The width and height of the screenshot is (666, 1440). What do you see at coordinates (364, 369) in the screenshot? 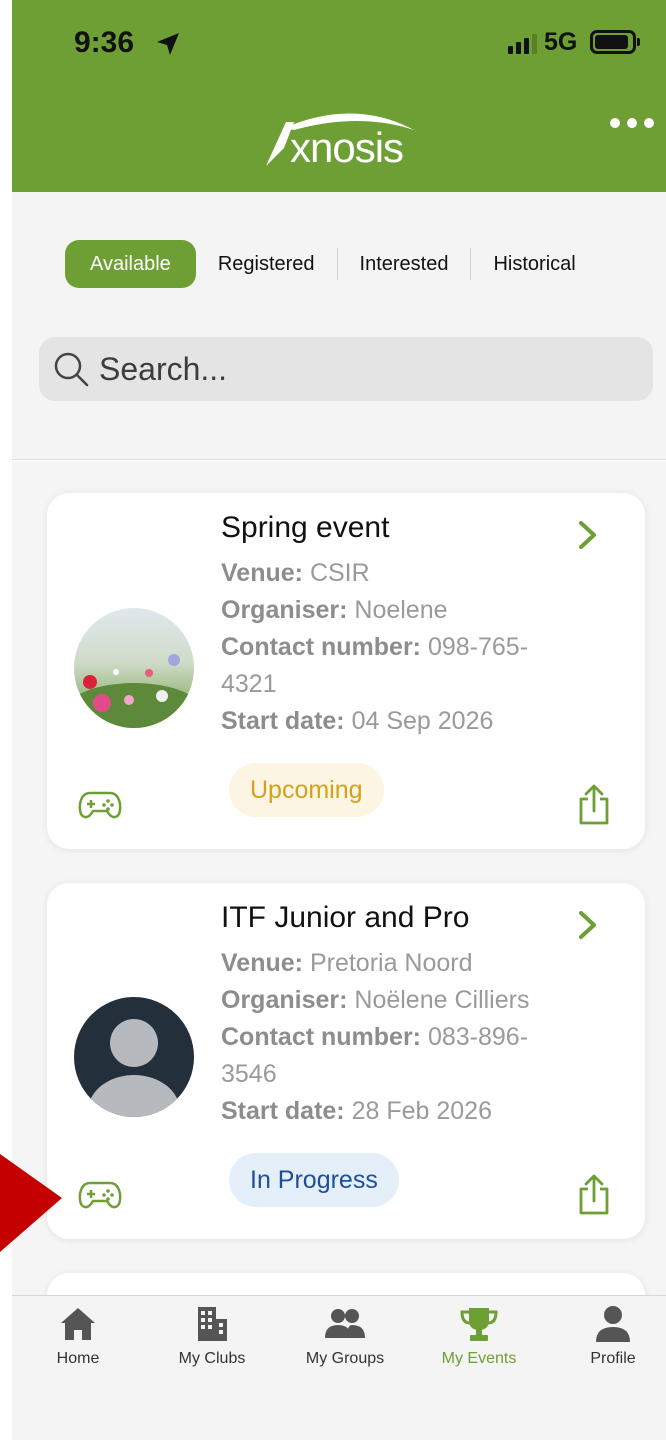
I see `search-input` at bounding box center [364, 369].